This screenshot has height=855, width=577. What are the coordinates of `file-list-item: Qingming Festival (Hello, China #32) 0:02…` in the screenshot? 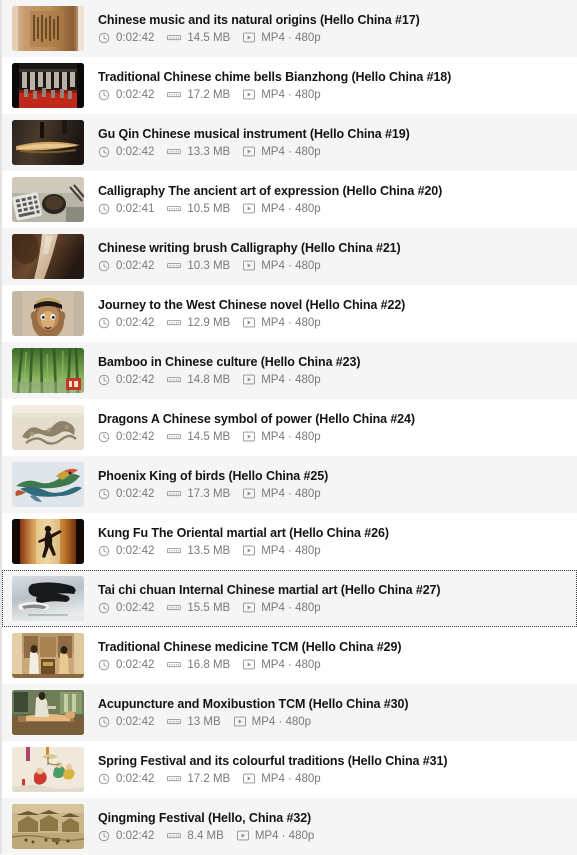 It's located at (289, 826).